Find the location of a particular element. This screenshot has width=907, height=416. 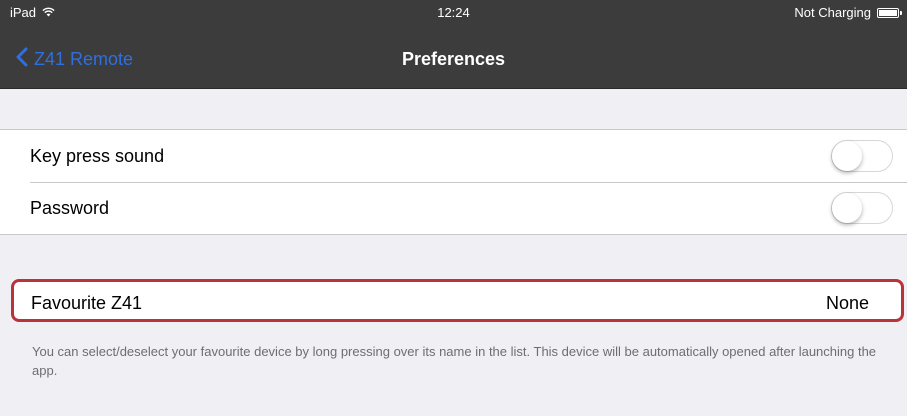

favourite-z41-label: Favourite Z41 is located at coordinates (87, 303).